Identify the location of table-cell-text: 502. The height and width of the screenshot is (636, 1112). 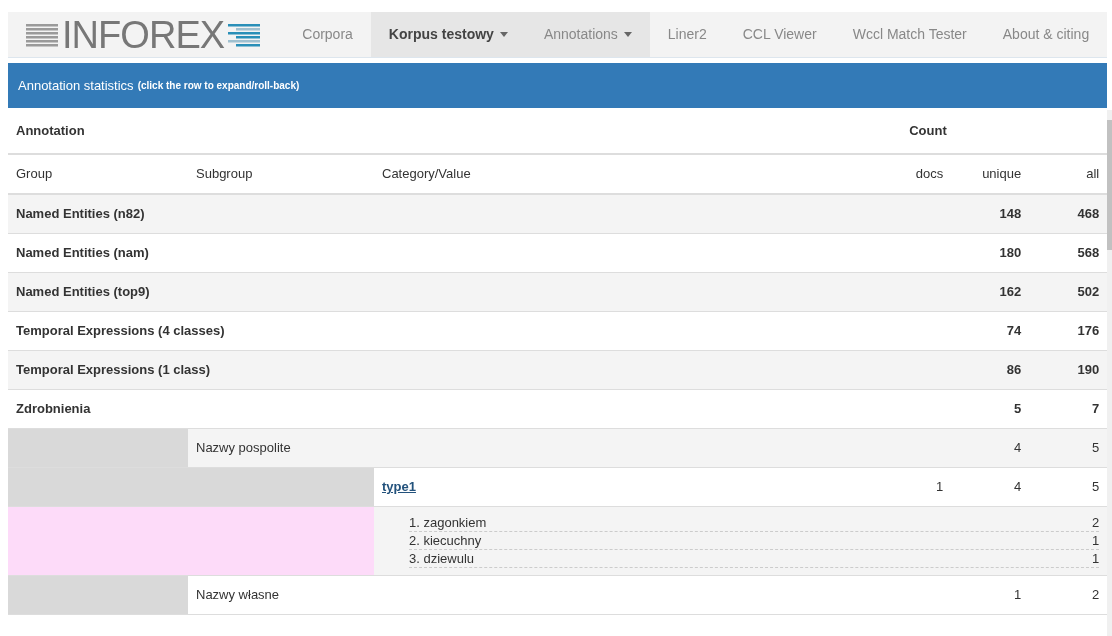
(1088, 292).